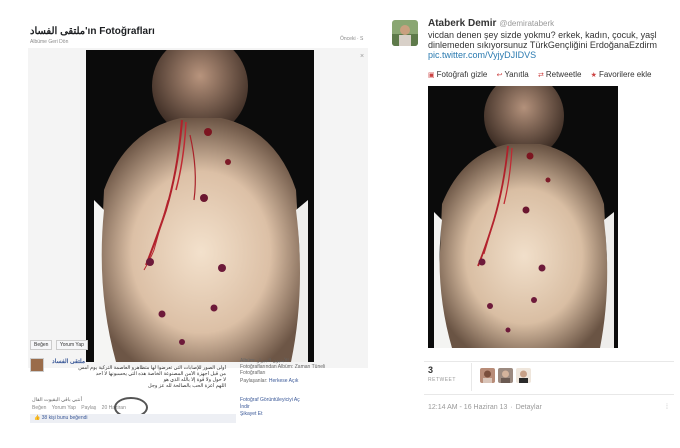 Image resolution: width=680 pixels, height=448 pixels. I want to click on like-count-bar: 👍 38 kişi bunu beğendi, so click(133, 418).